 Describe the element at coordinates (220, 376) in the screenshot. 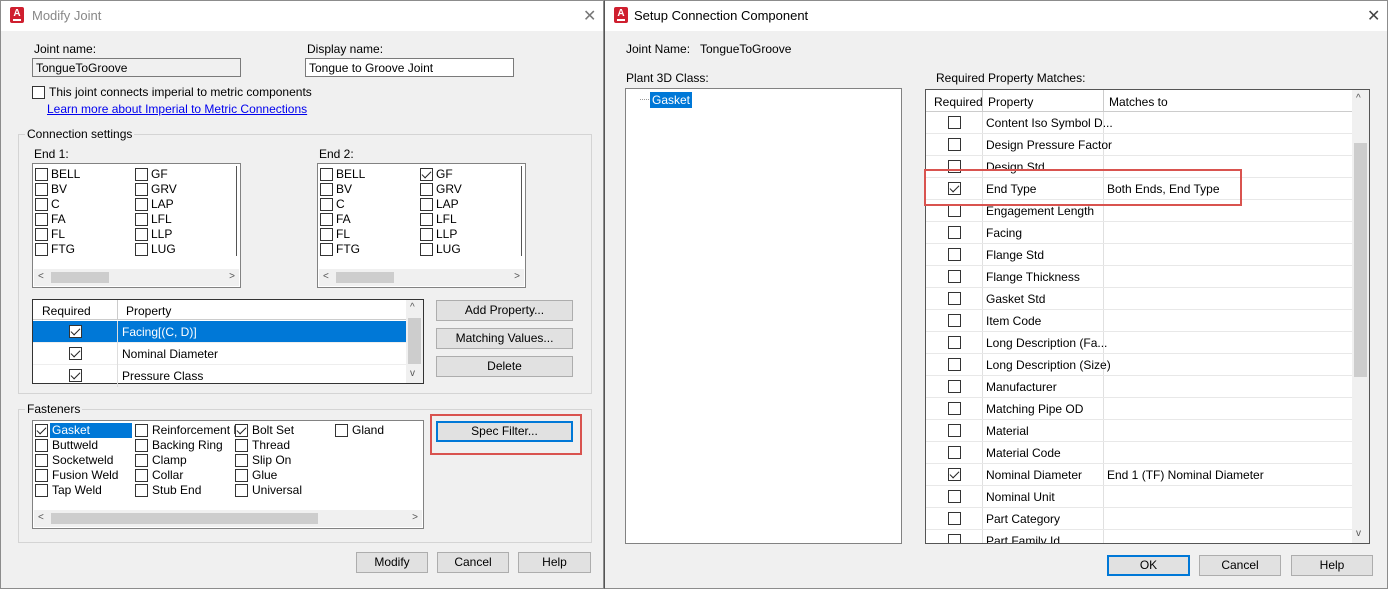

I see `property-row: Pressure Class` at that location.